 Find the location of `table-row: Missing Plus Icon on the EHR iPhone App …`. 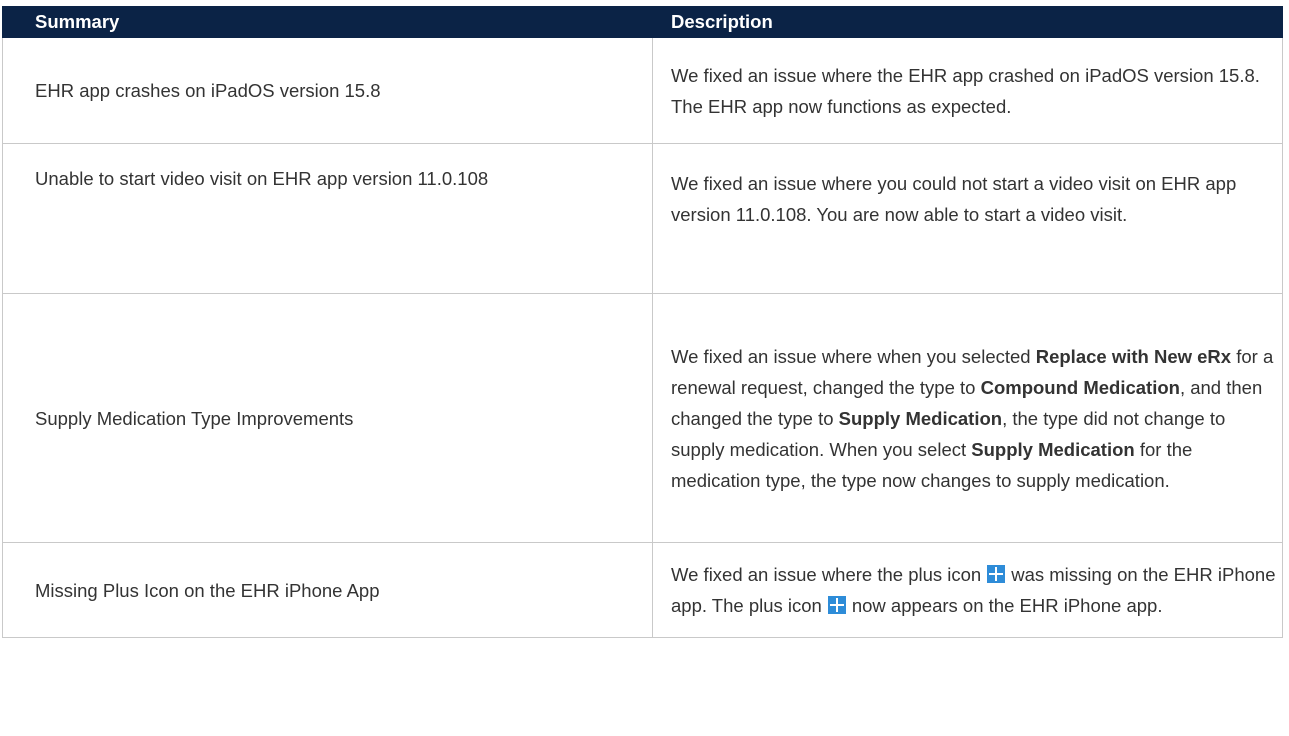

table-row: Missing Plus Icon on the EHR iPhone App … is located at coordinates (642, 590).